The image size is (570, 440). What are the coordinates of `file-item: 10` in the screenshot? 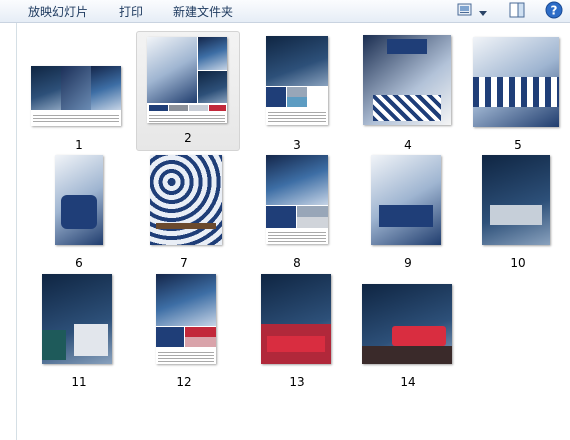 It's located at (518, 215).